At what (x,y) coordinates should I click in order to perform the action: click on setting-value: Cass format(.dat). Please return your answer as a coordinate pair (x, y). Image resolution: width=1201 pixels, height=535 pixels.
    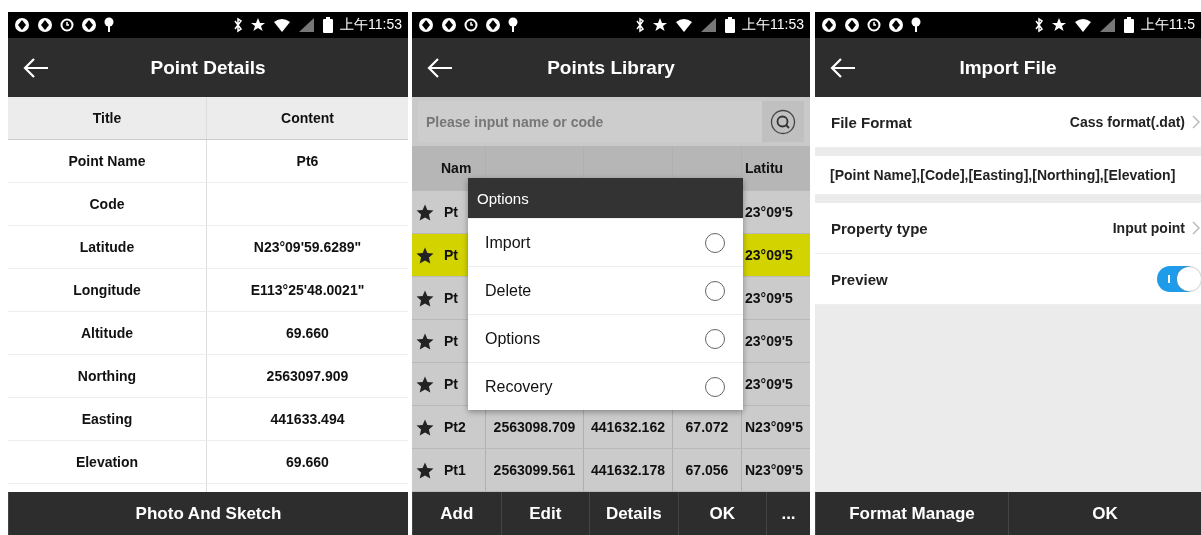
    Looking at the image, I should click on (1127, 122).